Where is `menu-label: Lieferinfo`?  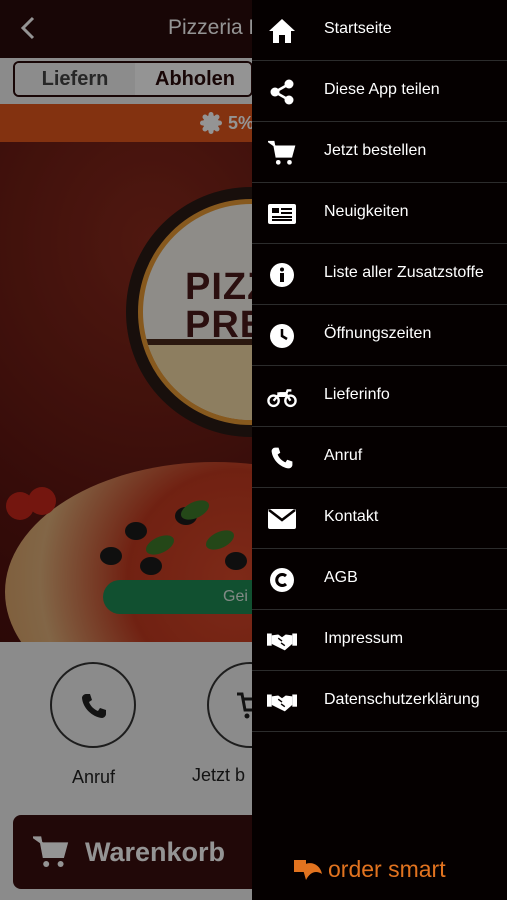 menu-label: Lieferinfo is located at coordinates (357, 394).